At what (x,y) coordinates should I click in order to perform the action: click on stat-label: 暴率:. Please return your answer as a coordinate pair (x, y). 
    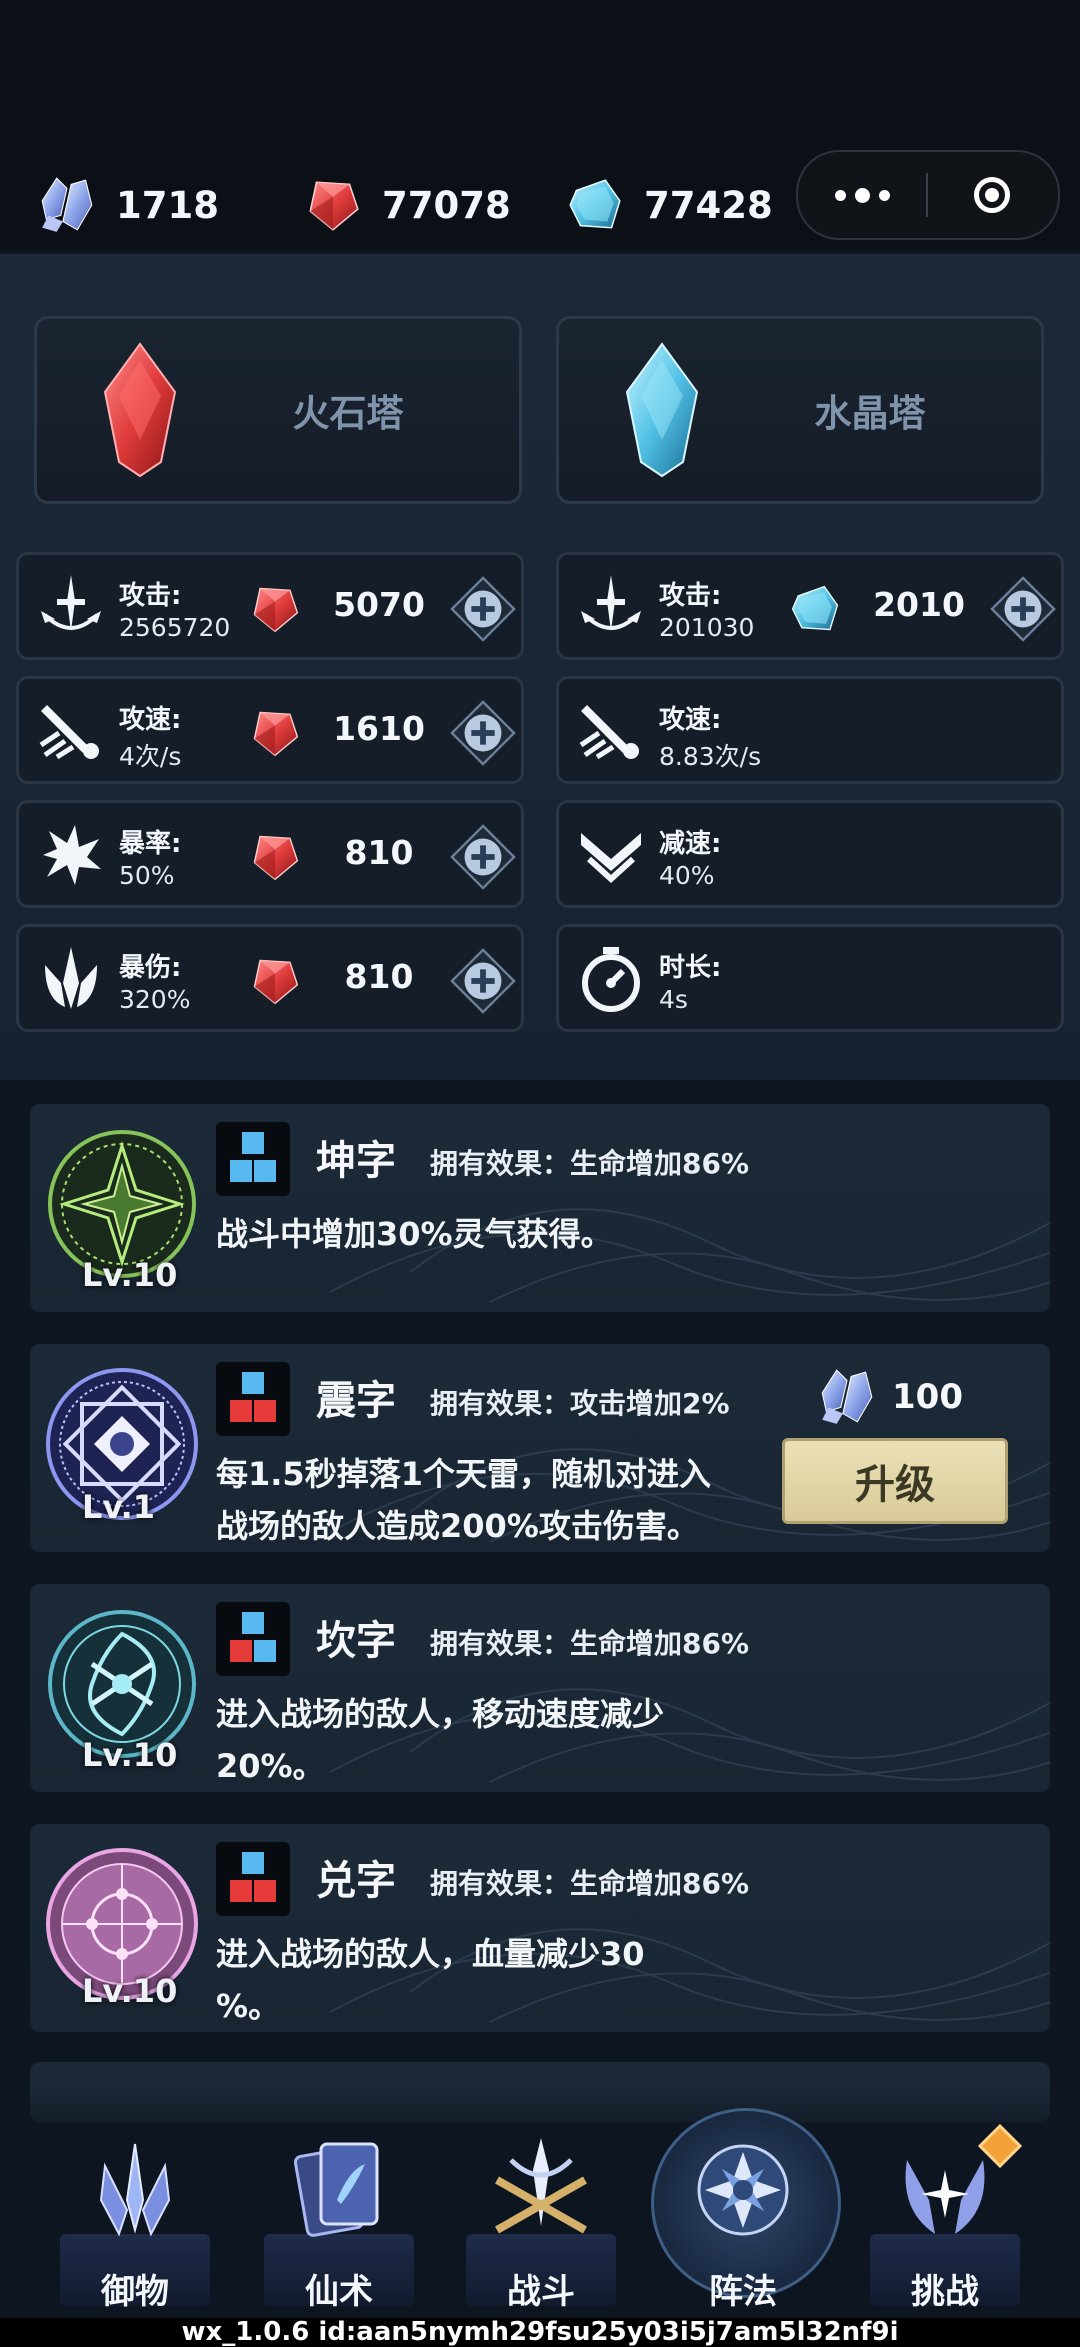
    Looking at the image, I should click on (150, 844).